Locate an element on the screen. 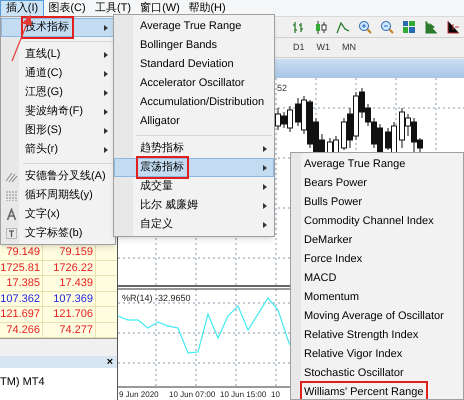 Image resolution: width=464 pixels, height=400 pixels. menu-item: 箭头(r) is located at coordinates (58, 149).